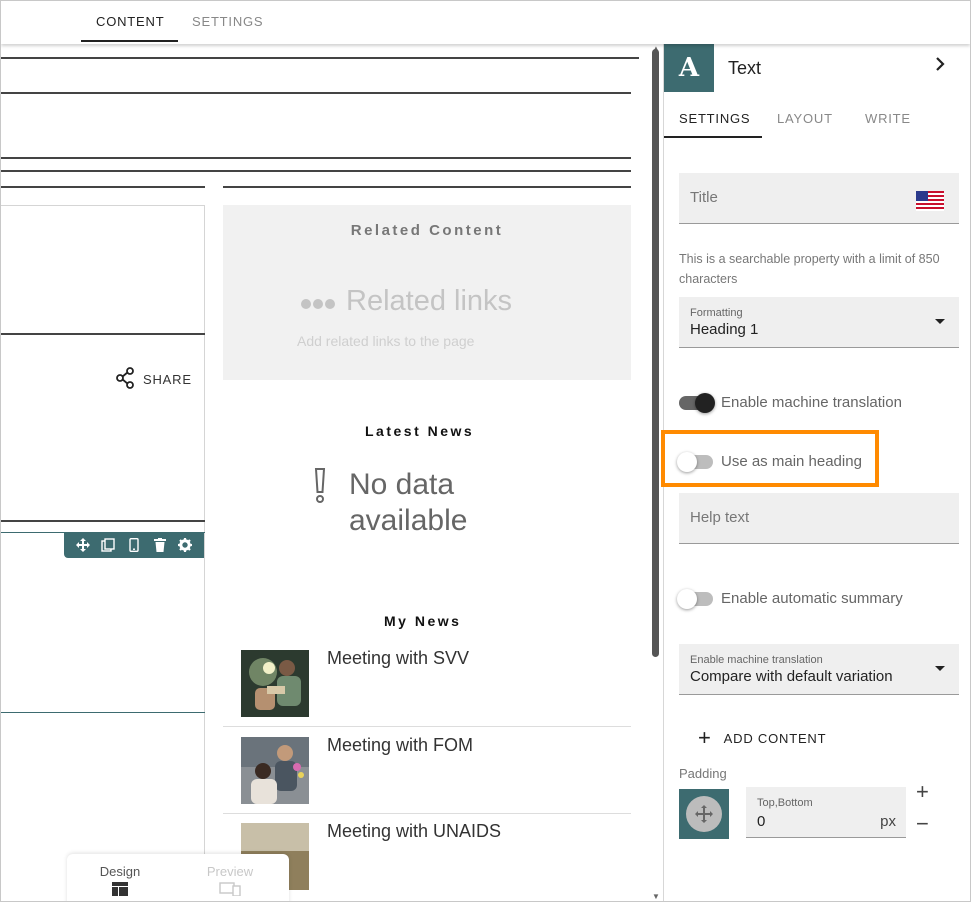 The width and height of the screenshot is (971, 902). What do you see at coordinates (716, 313) in the screenshot?
I see `formatting-label: Formatting` at bounding box center [716, 313].